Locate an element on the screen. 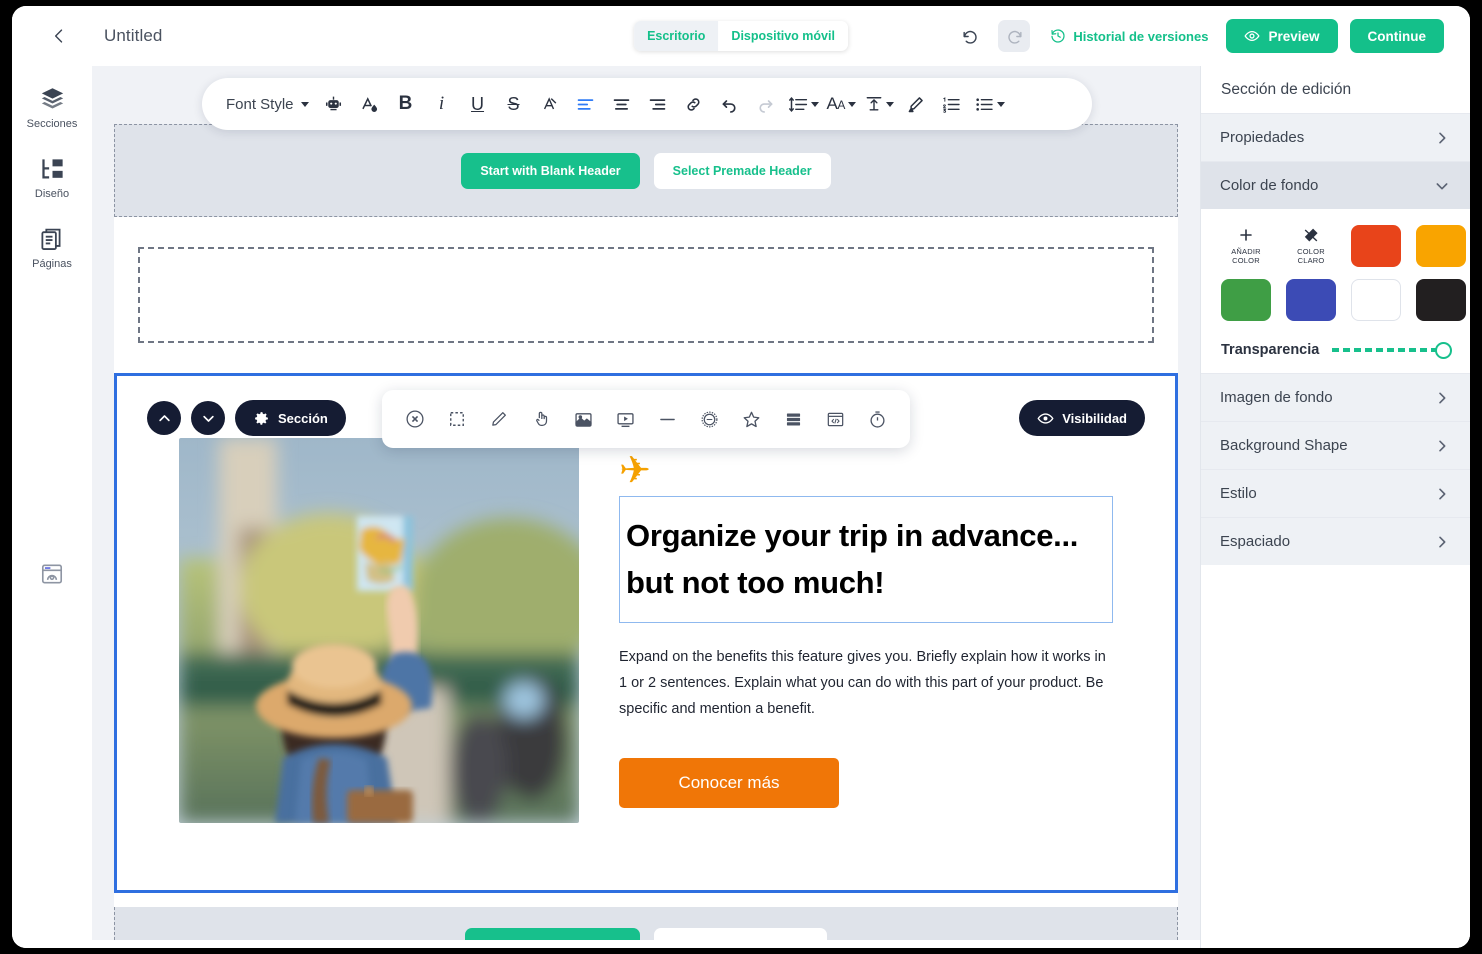  section-image-column is located at coordinates (379, 630).